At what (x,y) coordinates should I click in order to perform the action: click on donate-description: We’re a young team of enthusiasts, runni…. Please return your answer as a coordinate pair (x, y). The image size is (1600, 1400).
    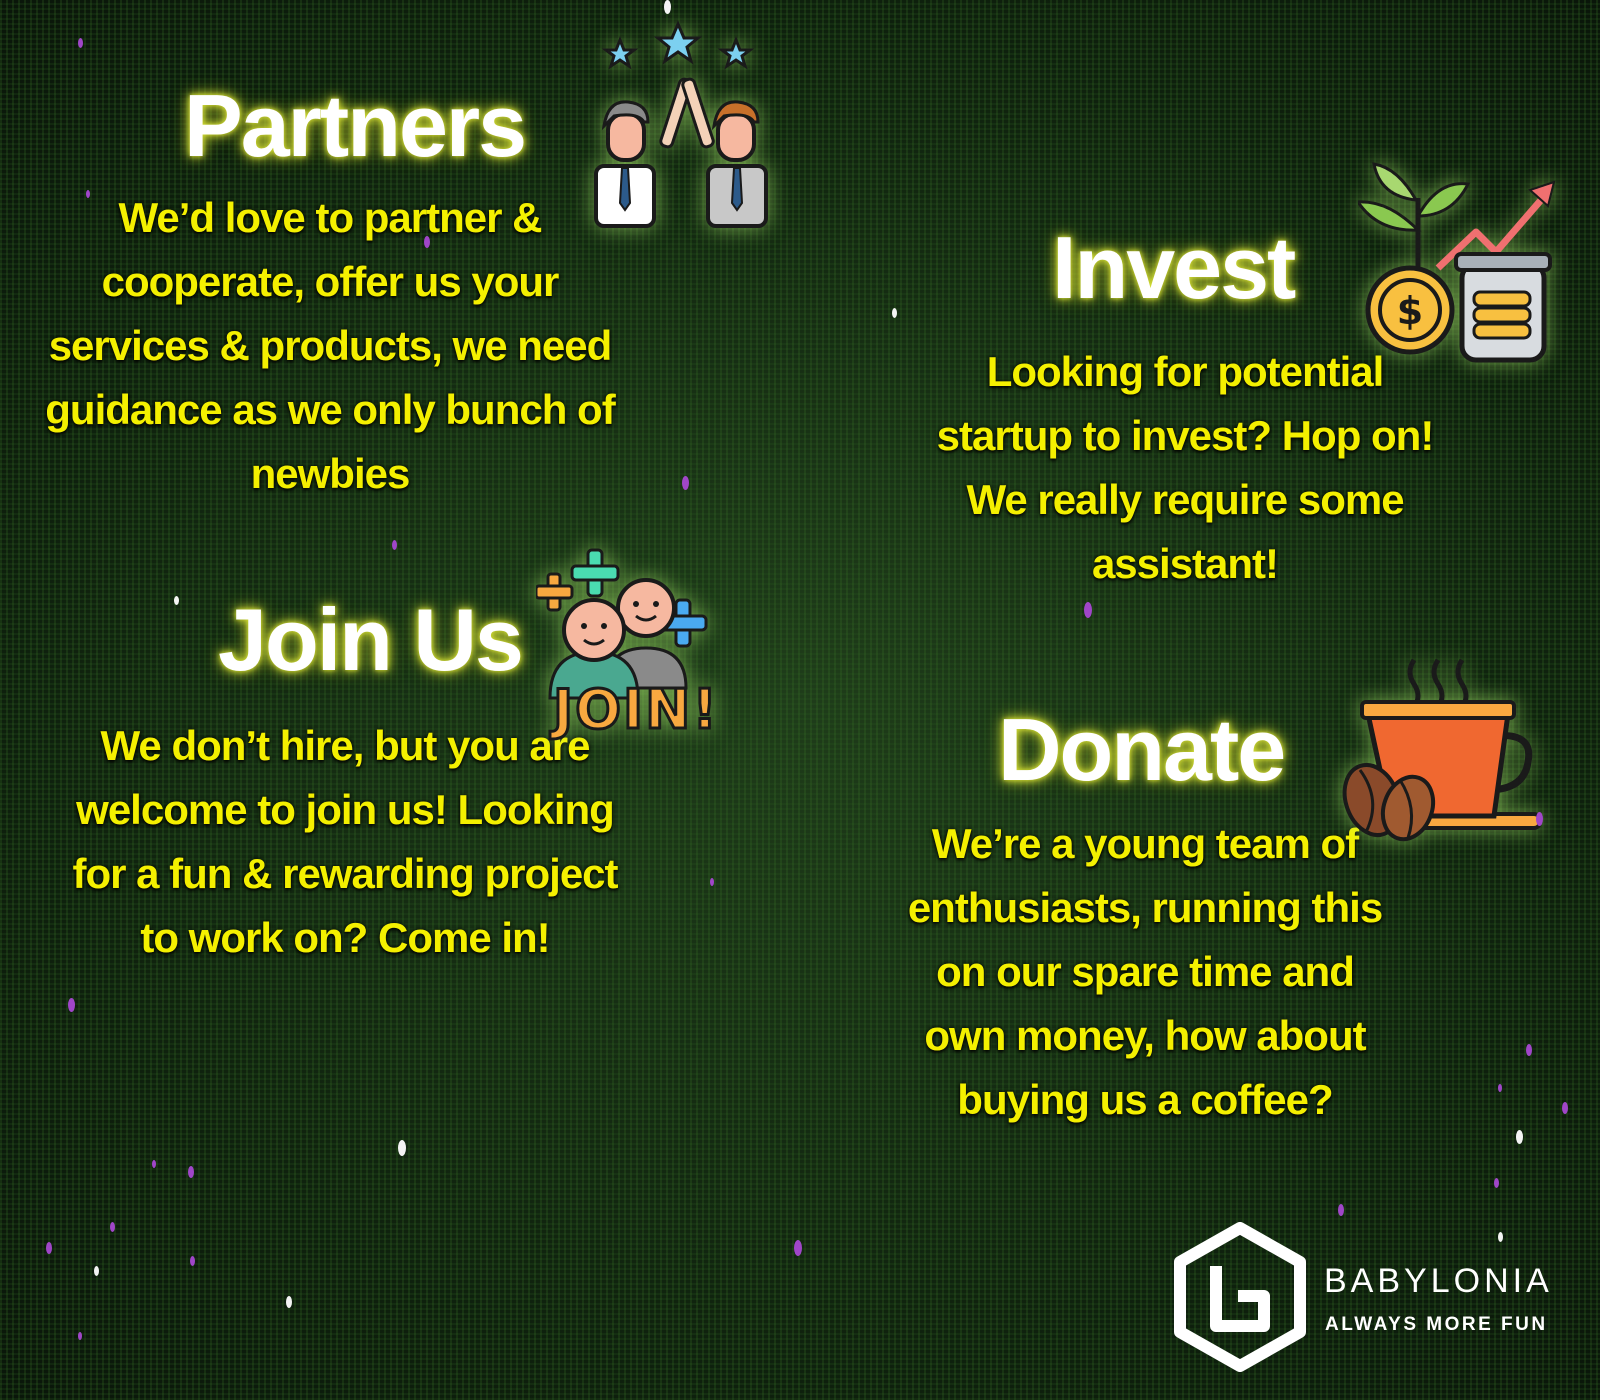
    Looking at the image, I should click on (1145, 972).